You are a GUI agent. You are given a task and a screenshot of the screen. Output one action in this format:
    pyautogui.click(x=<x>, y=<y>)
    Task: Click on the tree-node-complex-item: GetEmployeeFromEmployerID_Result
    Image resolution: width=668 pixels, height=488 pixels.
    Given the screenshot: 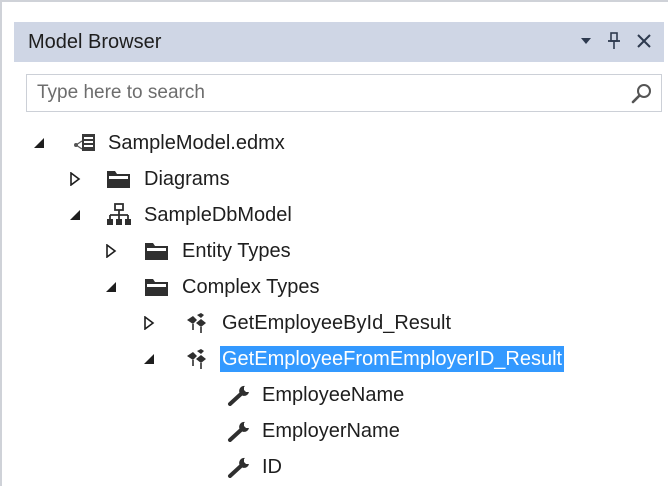 What is the action you would take?
    pyautogui.click(x=335, y=359)
    